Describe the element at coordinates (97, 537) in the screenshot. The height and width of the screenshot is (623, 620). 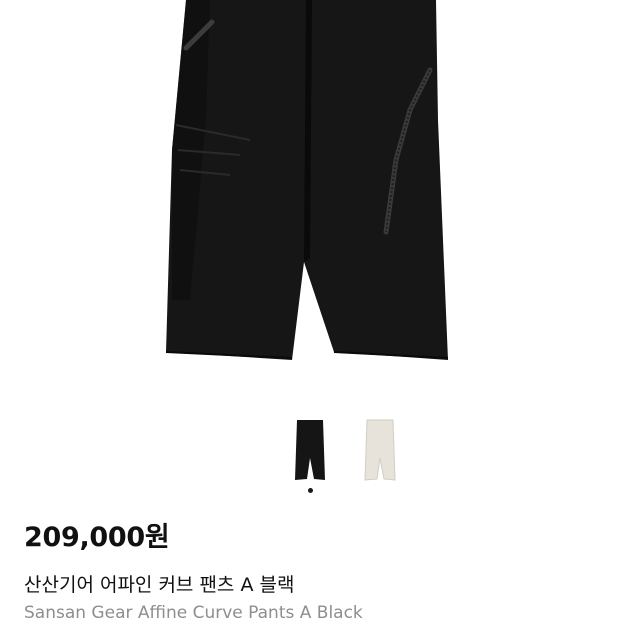
I see `product-price: 209,000원` at that location.